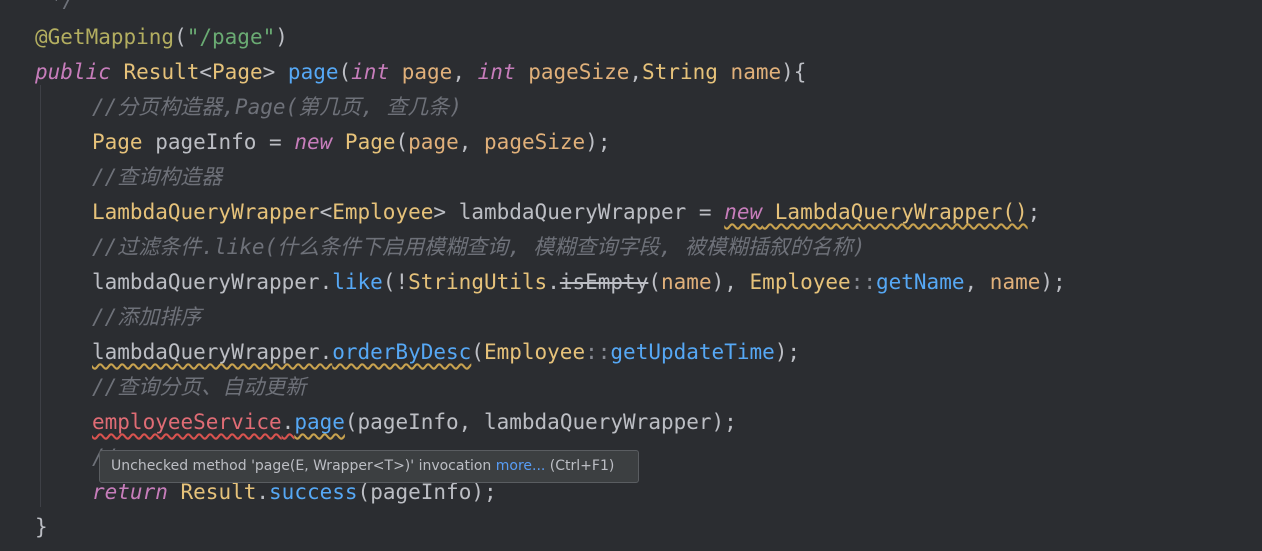  I want to click on code-line-comment: //查询分页、自动更新, so click(199, 387).